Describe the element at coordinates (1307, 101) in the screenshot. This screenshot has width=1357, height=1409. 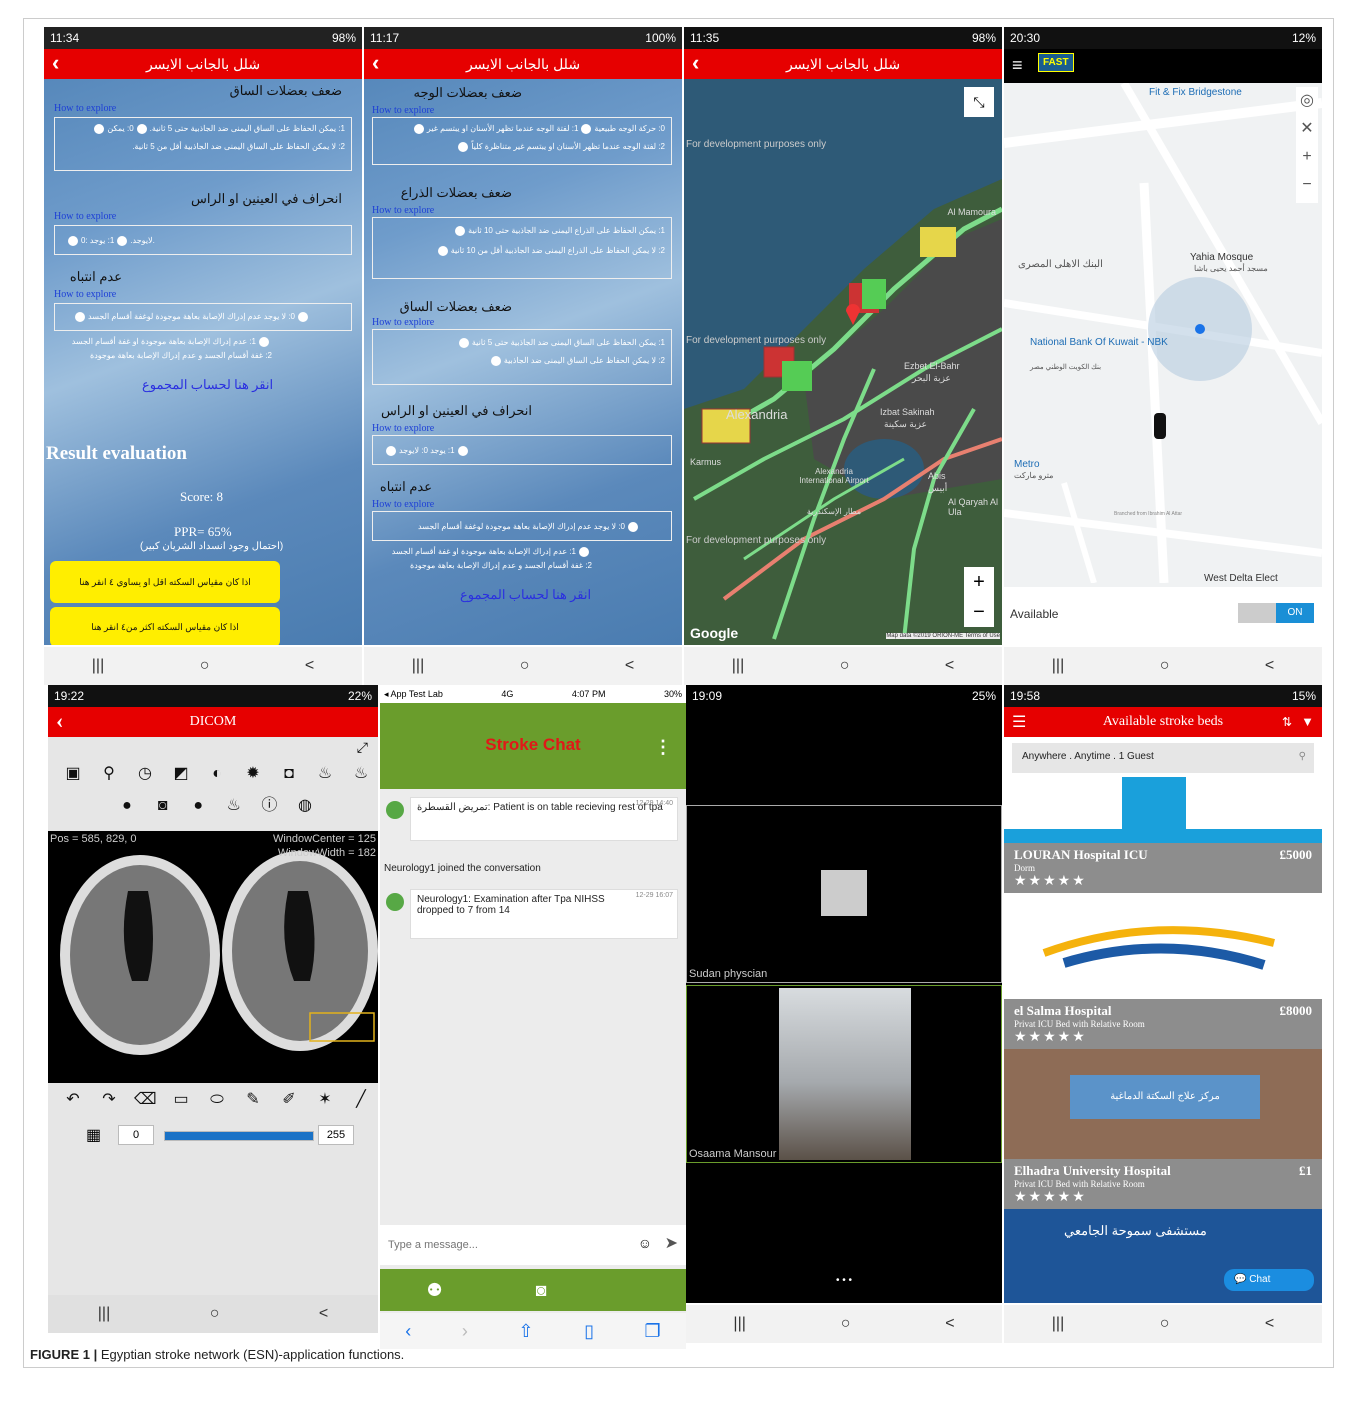
I see `compass-icon: ◎` at that location.